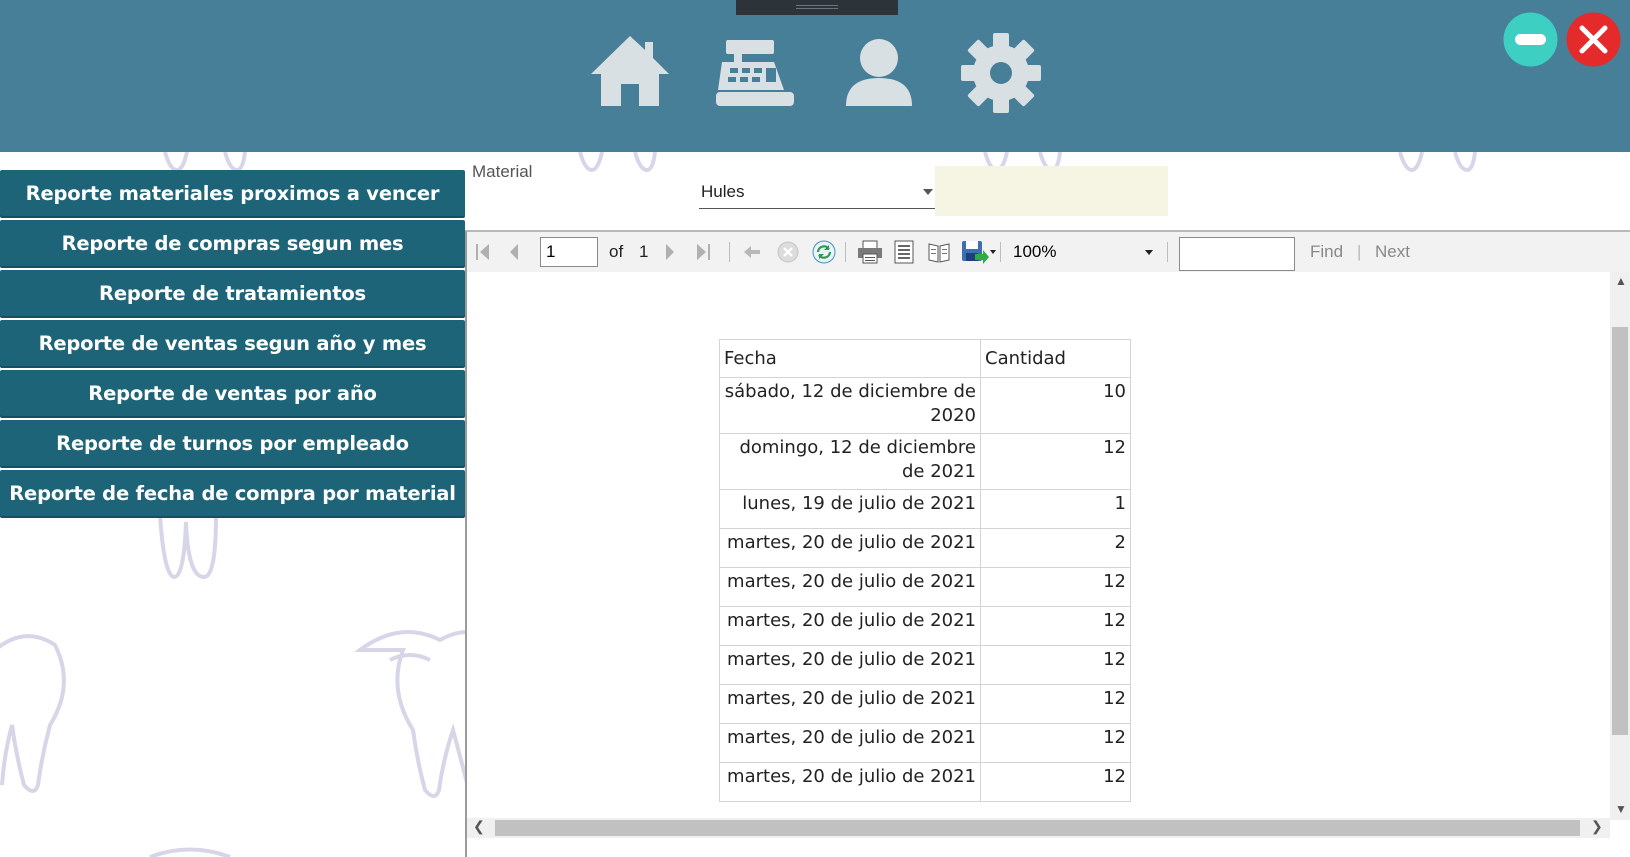 The height and width of the screenshot is (857, 1630). Describe the element at coordinates (670, 252) in the screenshot. I see `next-page-icon` at that location.